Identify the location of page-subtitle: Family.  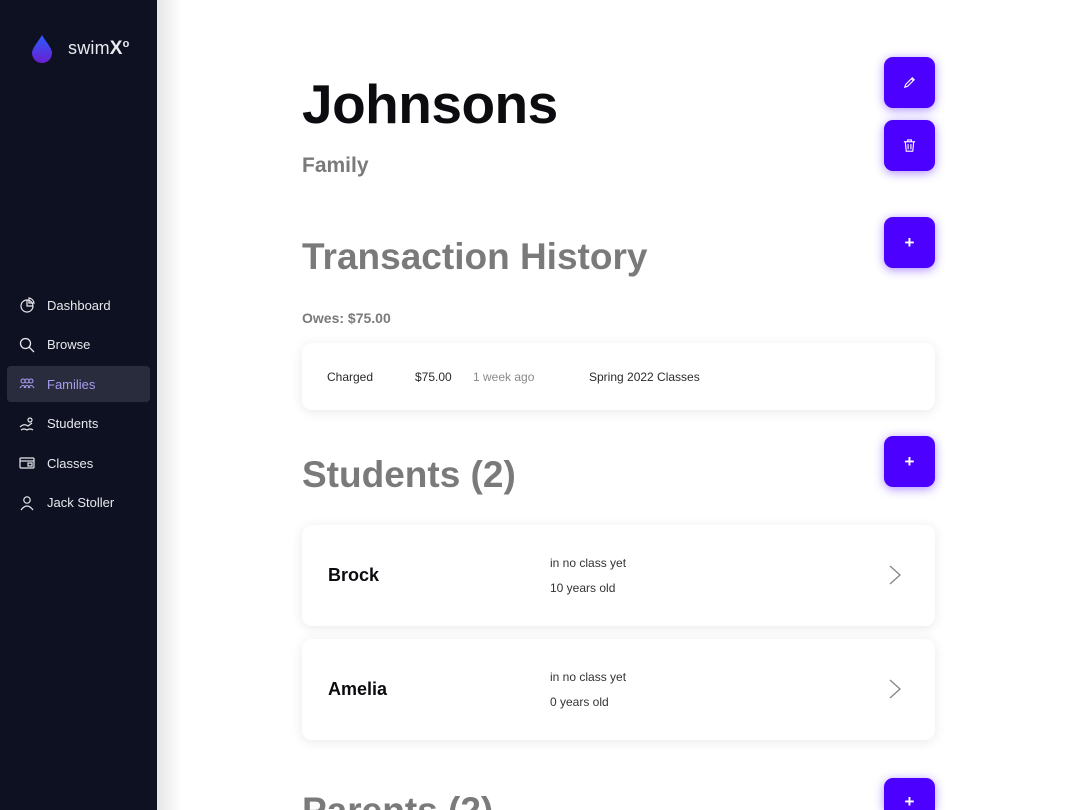
(335, 165).